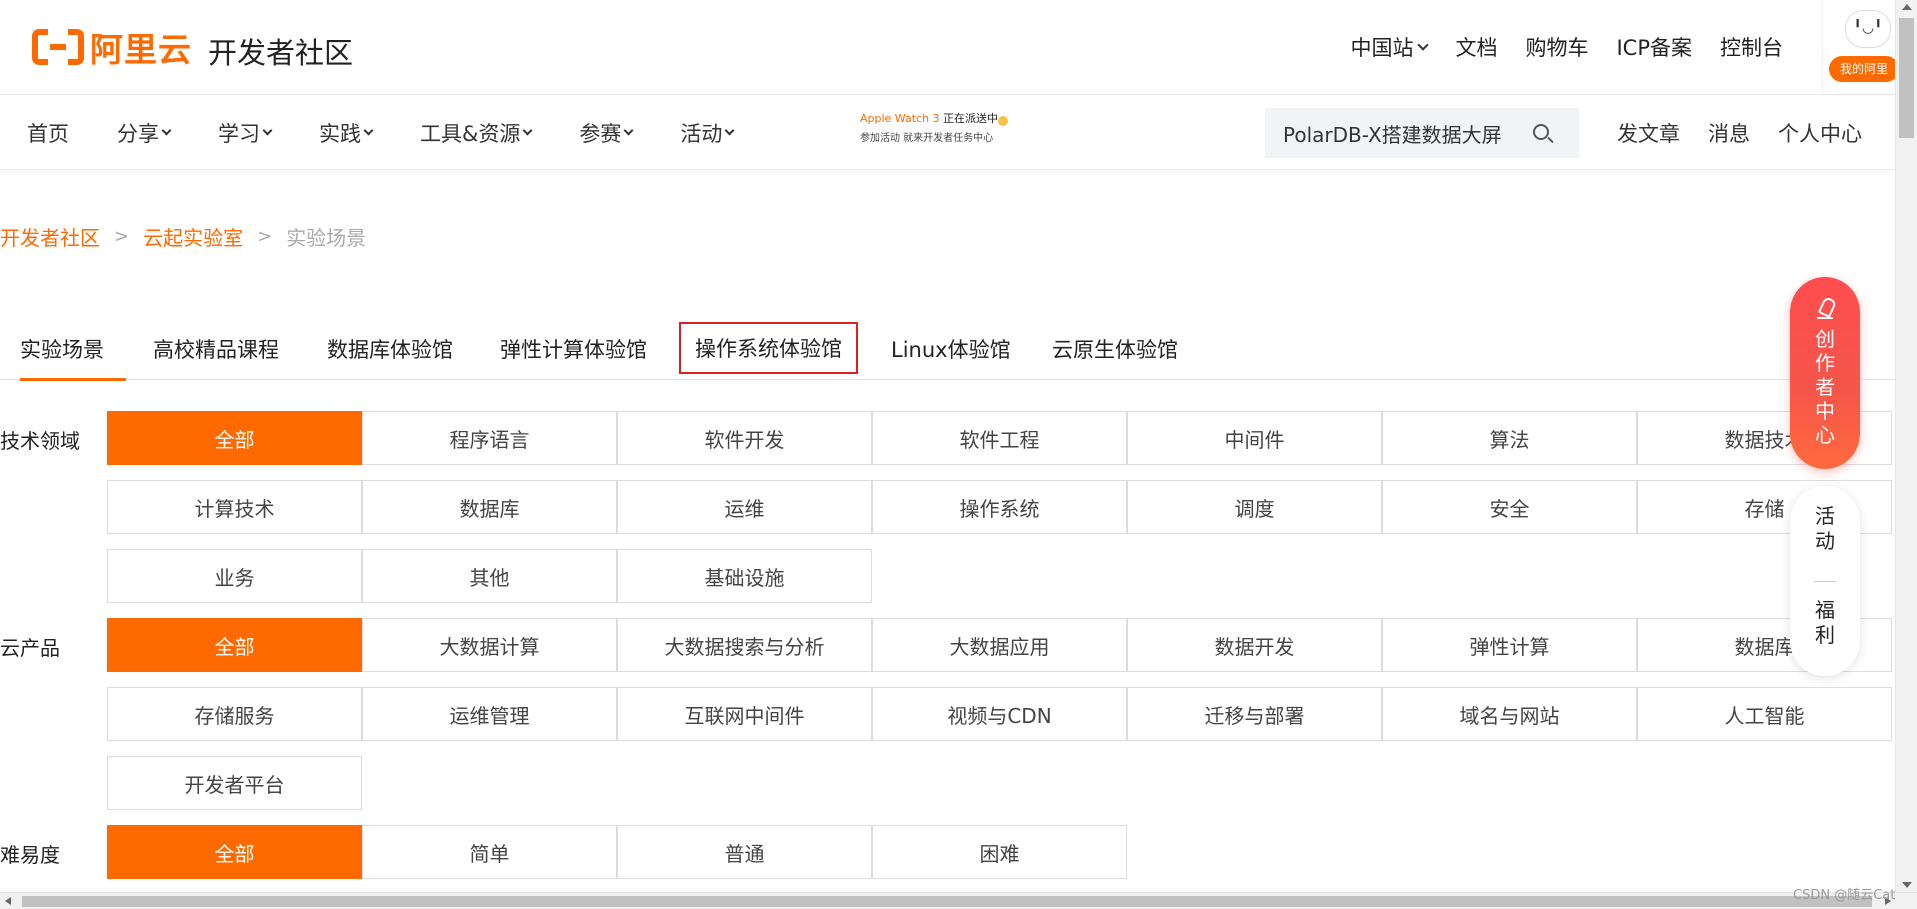 This screenshot has height=909, width=1917. I want to click on messages-link: 消息, so click(1729, 133).